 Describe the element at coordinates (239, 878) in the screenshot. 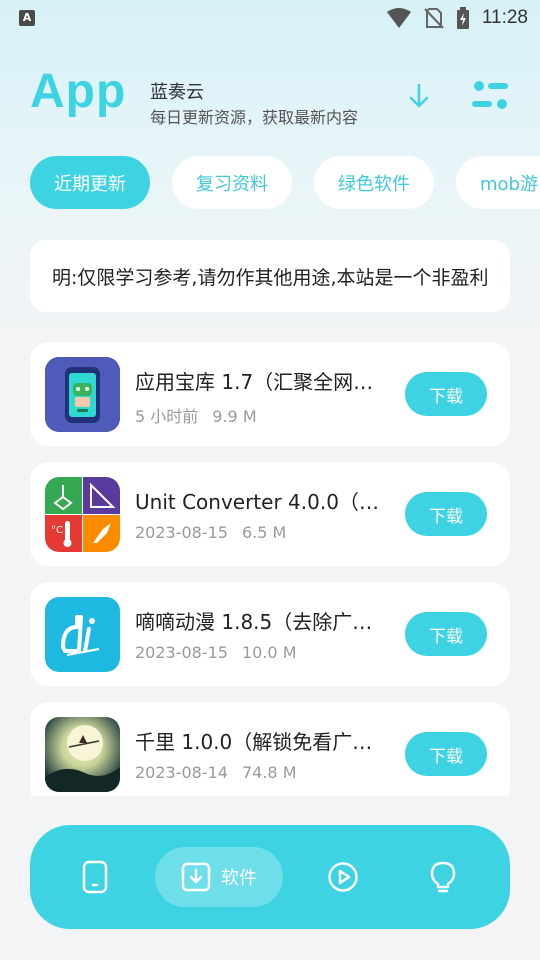

I see `nav-label-software: 软件` at that location.